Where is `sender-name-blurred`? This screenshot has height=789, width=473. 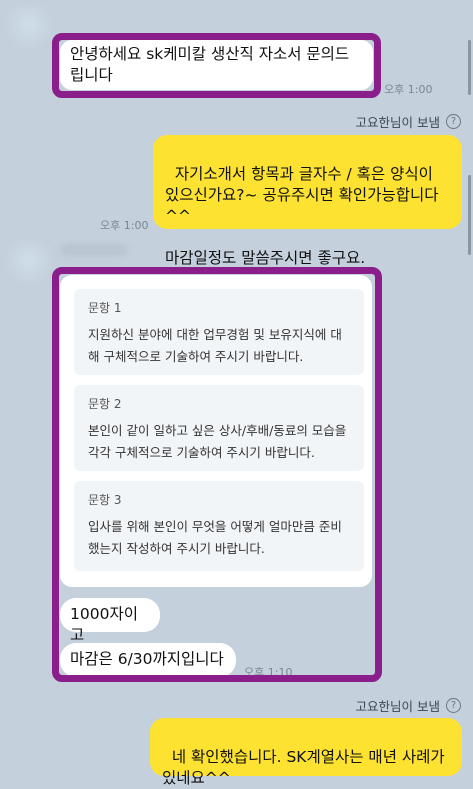
sender-name-blurred is located at coordinates (94, 250).